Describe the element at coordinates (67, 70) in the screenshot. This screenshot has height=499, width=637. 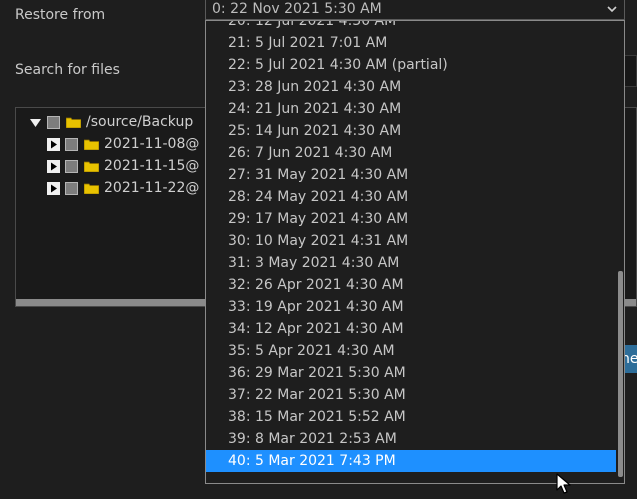
I see `search-for-files-label: Search for files` at that location.